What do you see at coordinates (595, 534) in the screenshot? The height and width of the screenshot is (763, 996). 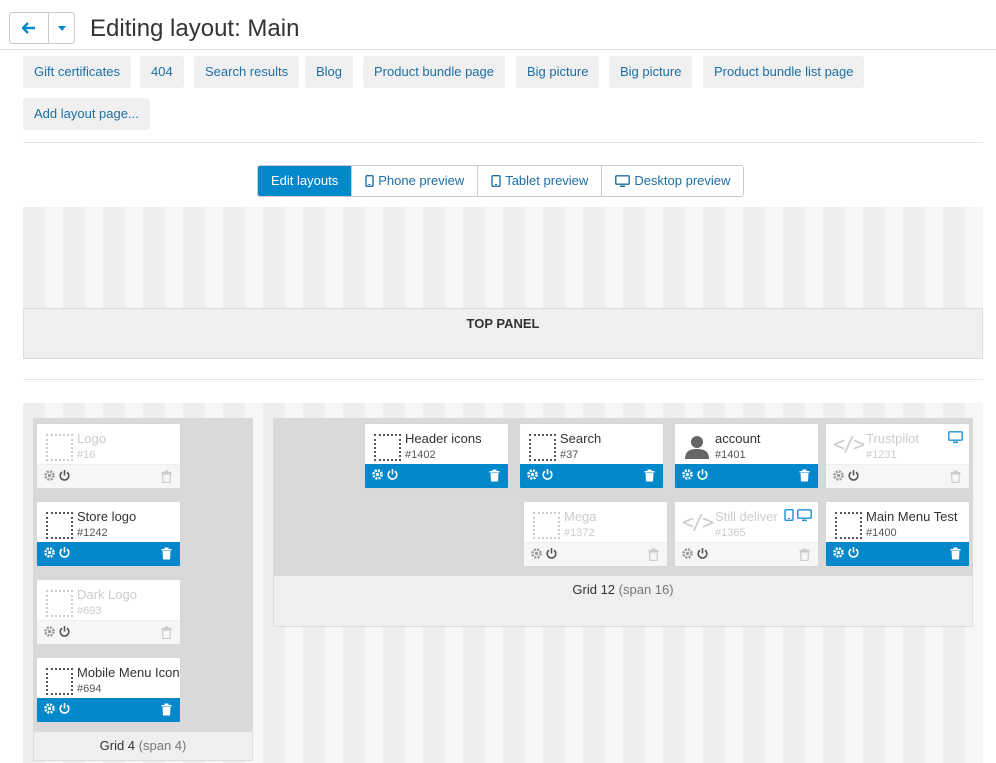 I see `block-mega: Mega #1372` at bounding box center [595, 534].